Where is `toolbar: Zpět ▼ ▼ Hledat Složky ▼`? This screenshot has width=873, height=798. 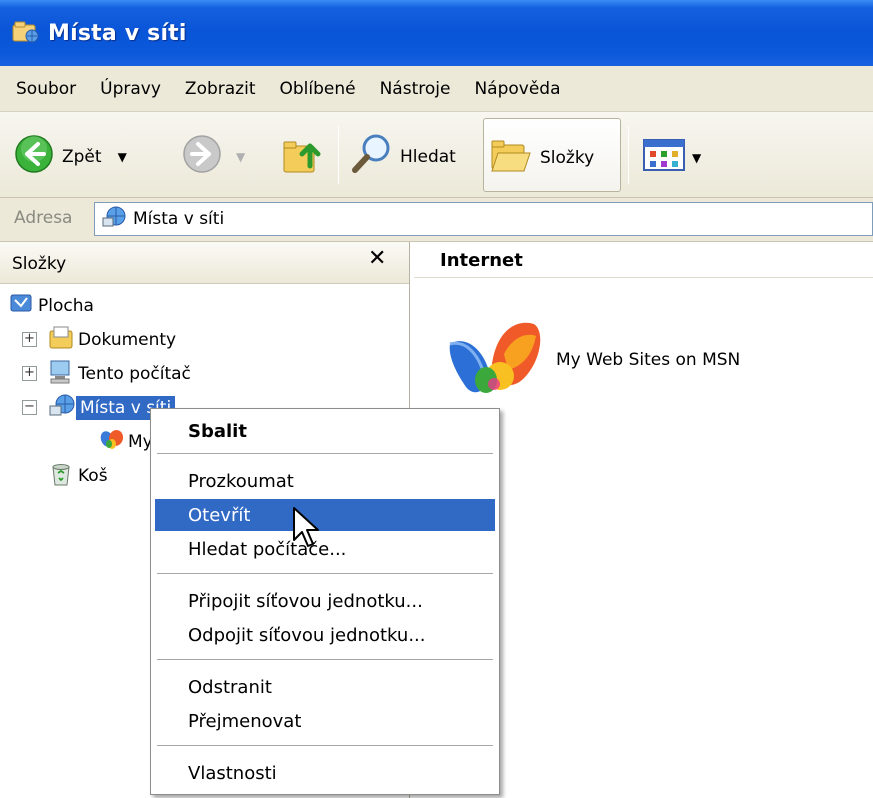
toolbar: Zpět ▼ ▼ Hledat Složky ▼ is located at coordinates (436, 155).